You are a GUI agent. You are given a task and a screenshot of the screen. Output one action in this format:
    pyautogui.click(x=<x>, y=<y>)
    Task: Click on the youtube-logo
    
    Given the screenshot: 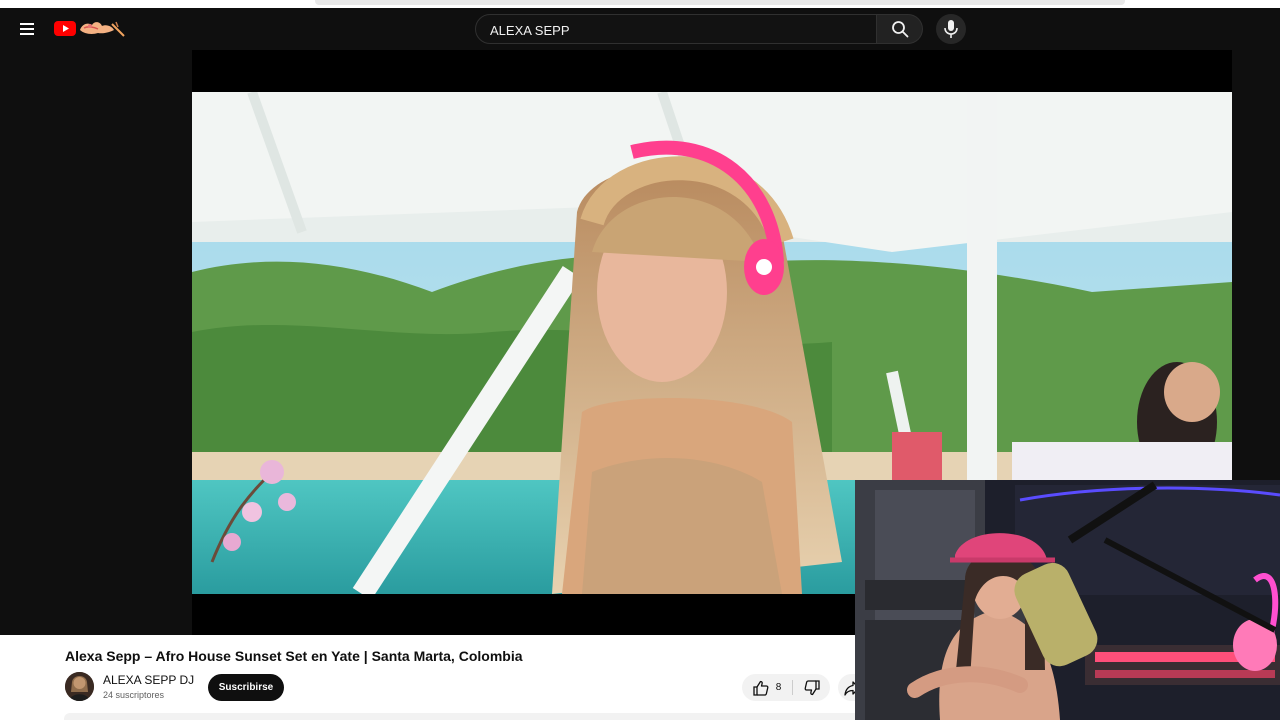 What is the action you would take?
    pyautogui.click(x=90, y=29)
    